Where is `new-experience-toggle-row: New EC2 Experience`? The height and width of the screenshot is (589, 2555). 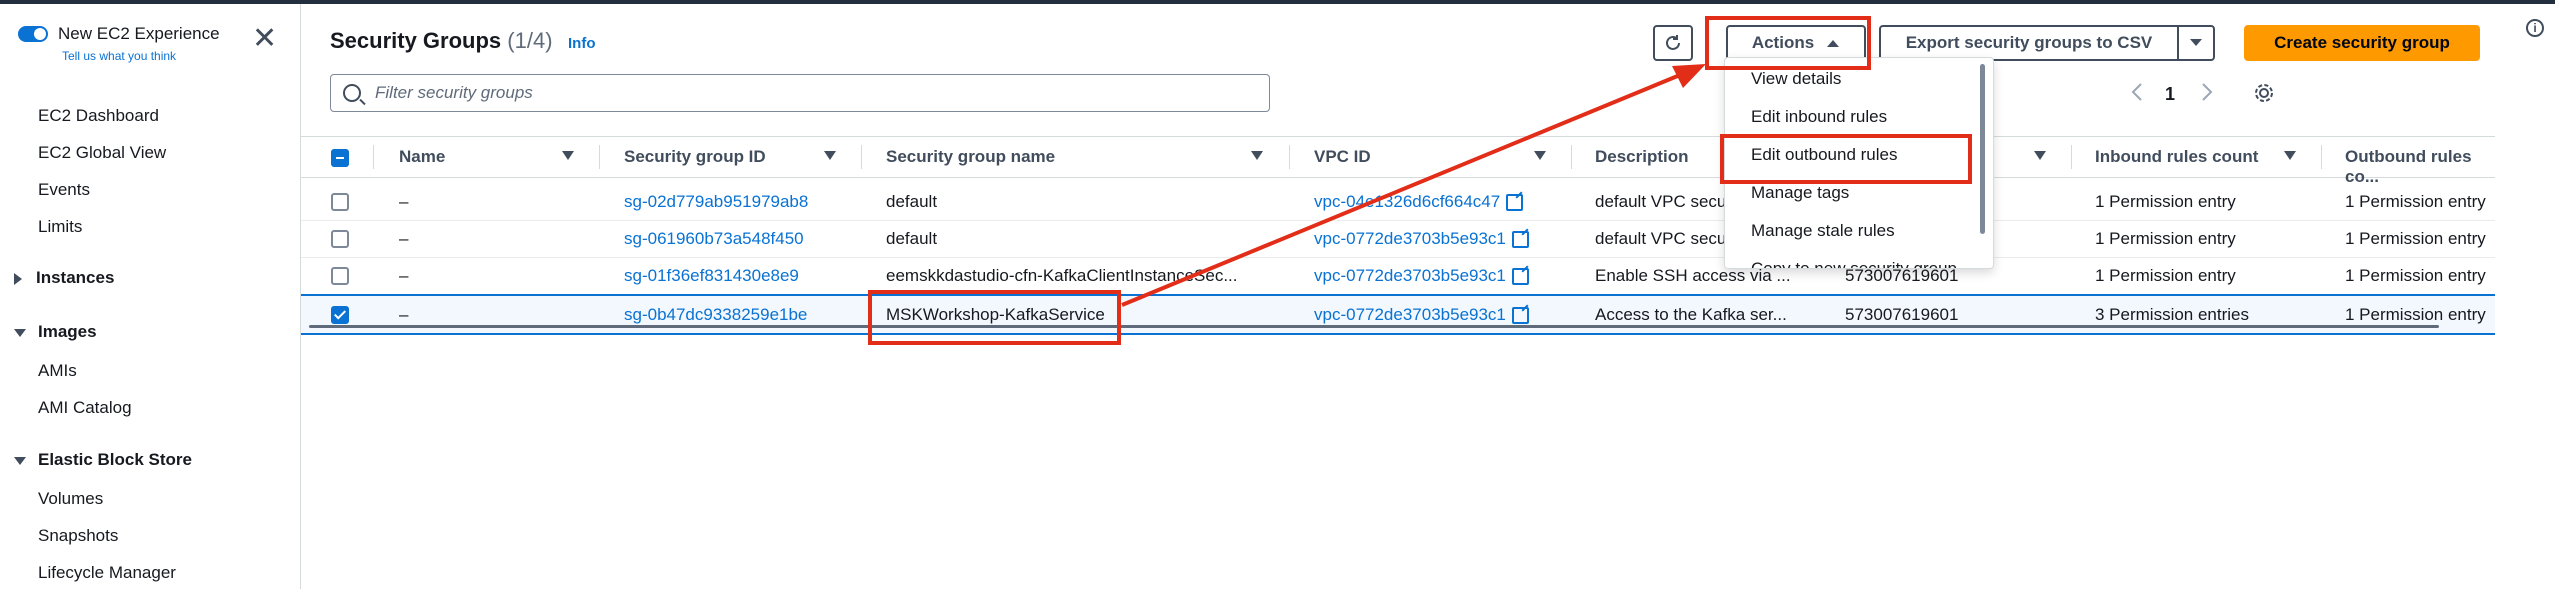 new-experience-toggle-row: New EC2 Experience is located at coordinates (119, 34).